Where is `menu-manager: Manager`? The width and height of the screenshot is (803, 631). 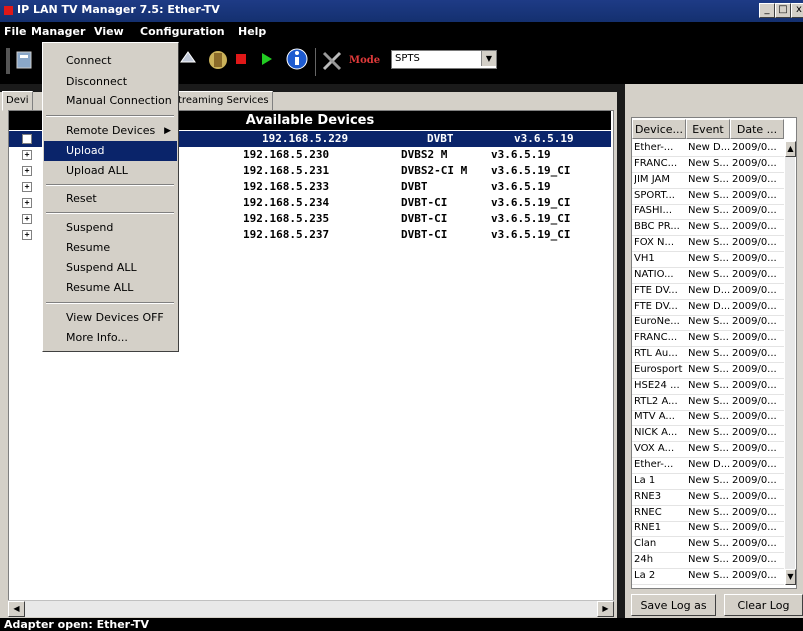 menu-manager: Manager is located at coordinates (58, 31).